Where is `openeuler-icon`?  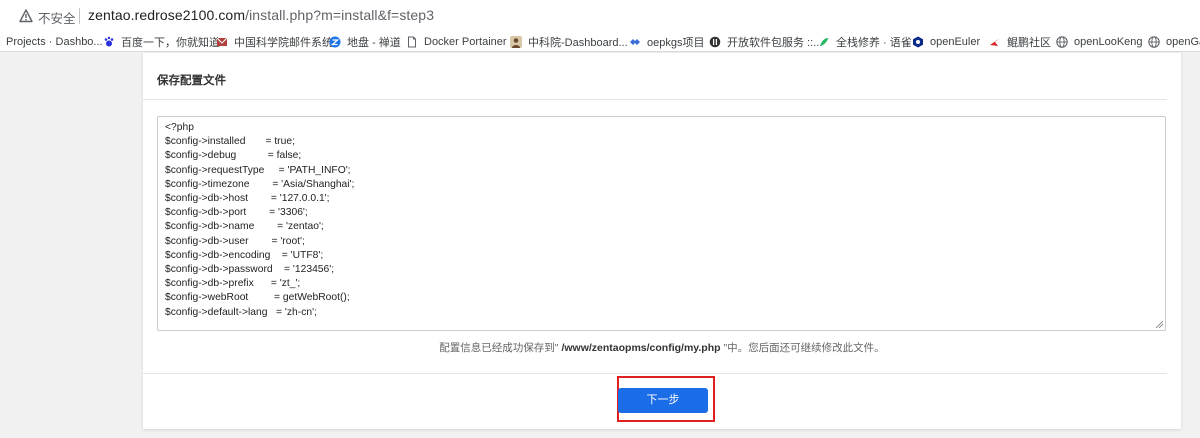 openeuler-icon is located at coordinates (918, 42).